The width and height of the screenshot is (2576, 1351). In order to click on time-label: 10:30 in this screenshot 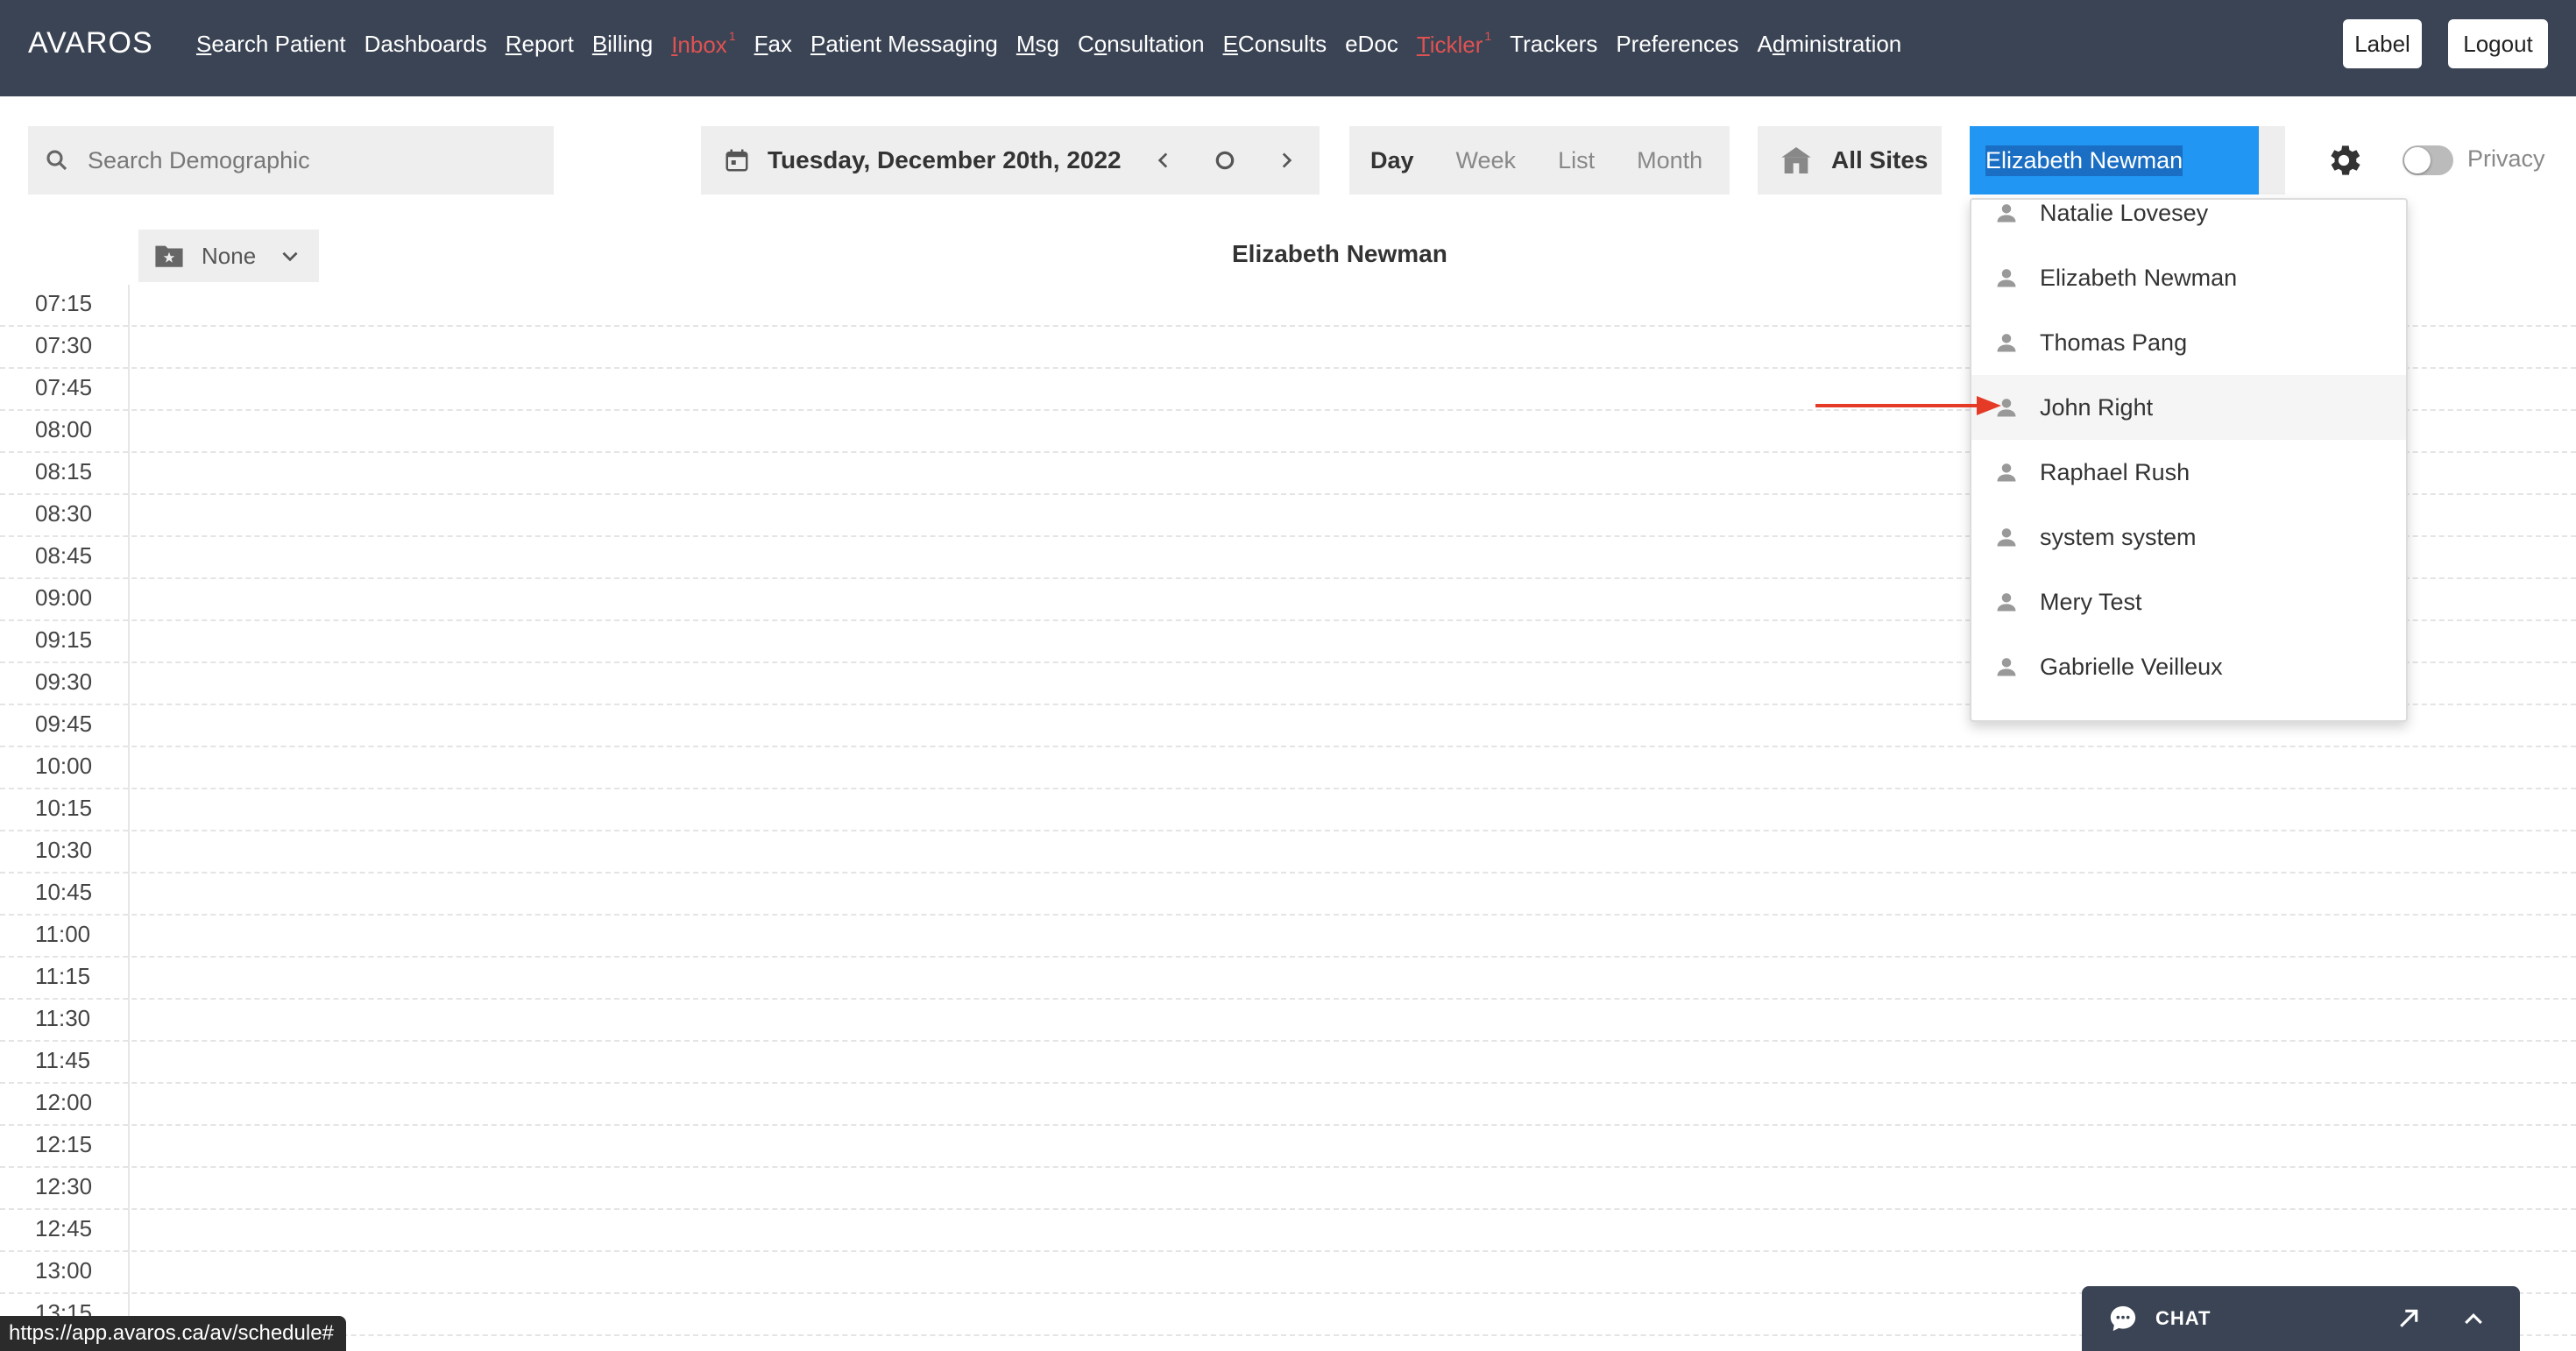, I will do `click(64, 850)`.